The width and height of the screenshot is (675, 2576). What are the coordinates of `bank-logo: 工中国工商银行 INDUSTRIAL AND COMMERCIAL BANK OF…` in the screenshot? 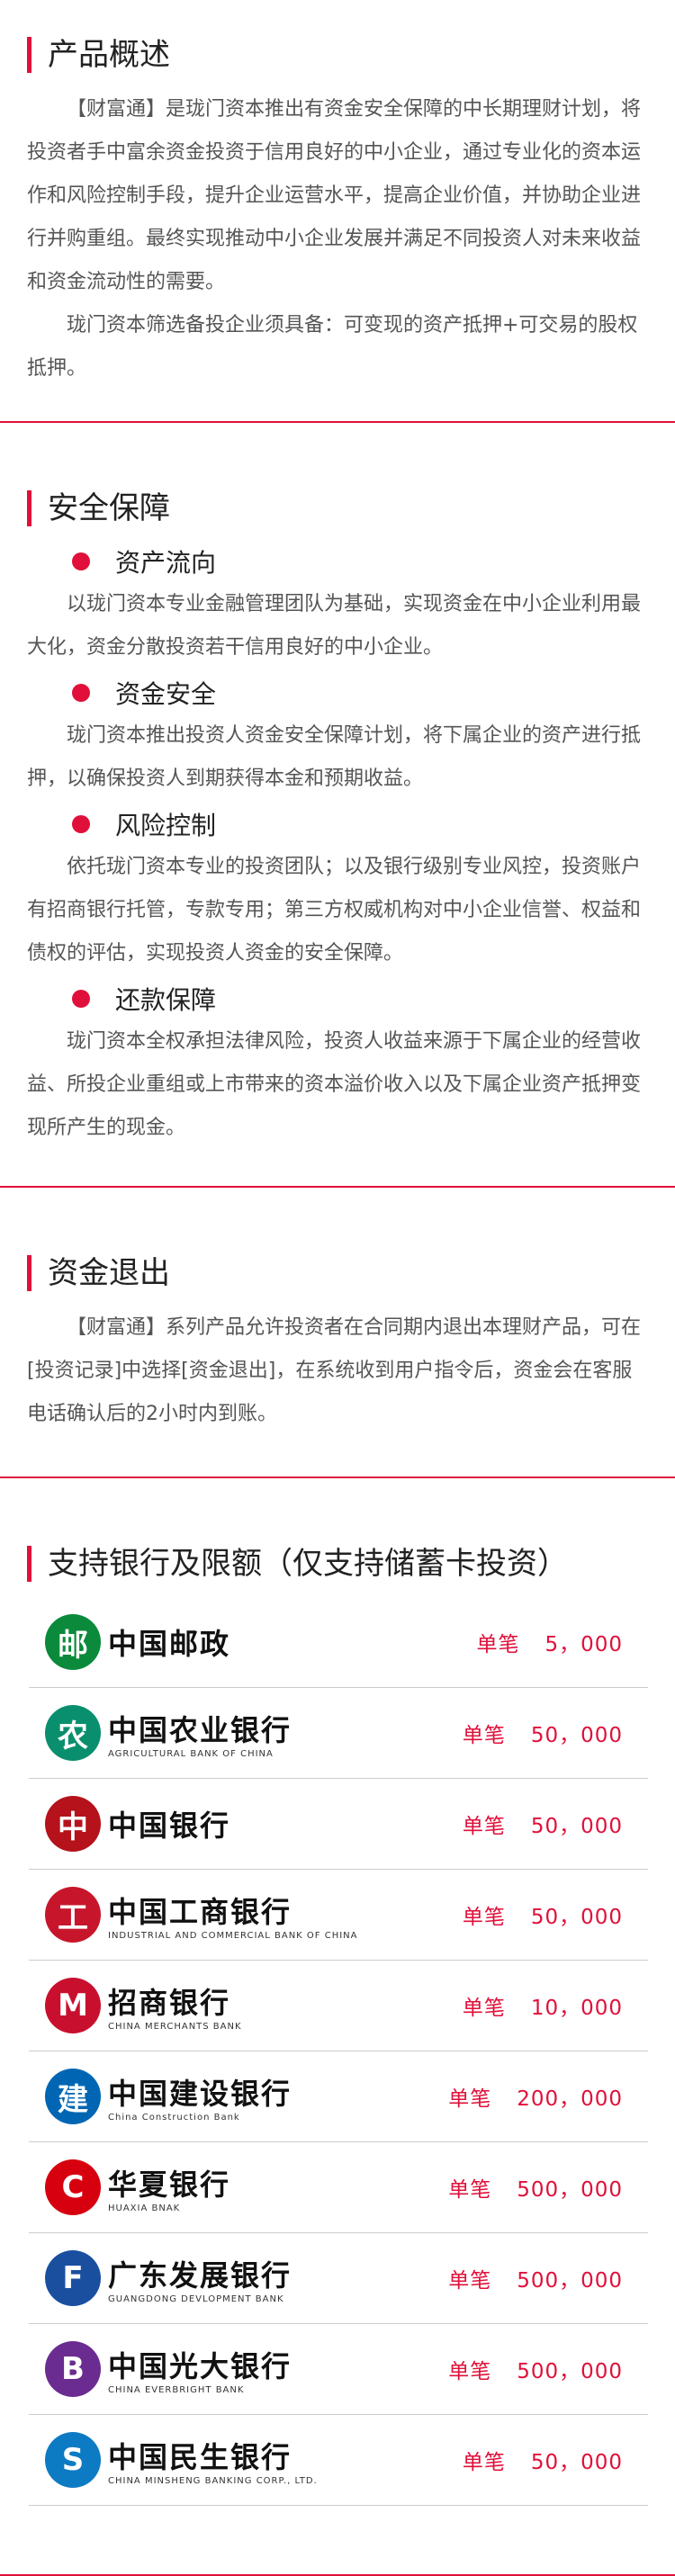 It's located at (193, 1915).